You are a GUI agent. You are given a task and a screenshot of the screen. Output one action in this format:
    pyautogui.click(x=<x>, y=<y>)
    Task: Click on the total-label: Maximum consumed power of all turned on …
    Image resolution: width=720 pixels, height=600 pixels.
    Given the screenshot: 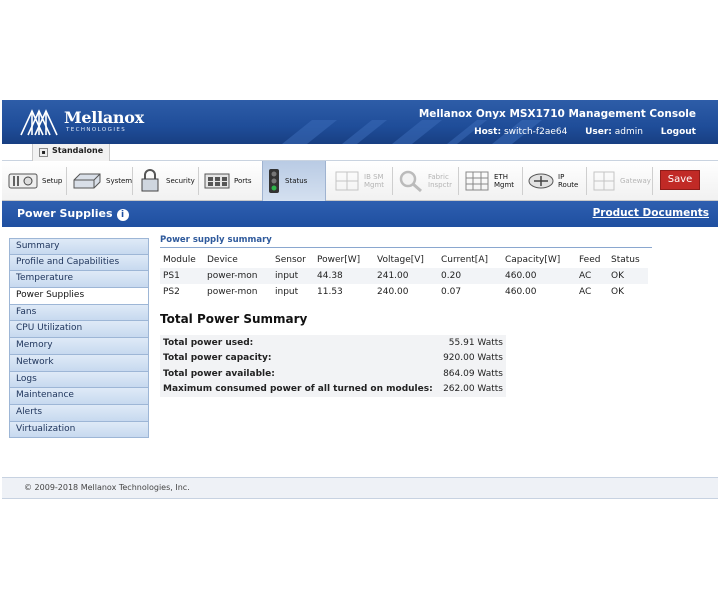 What is the action you would take?
    pyautogui.click(x=298, y=389)
    